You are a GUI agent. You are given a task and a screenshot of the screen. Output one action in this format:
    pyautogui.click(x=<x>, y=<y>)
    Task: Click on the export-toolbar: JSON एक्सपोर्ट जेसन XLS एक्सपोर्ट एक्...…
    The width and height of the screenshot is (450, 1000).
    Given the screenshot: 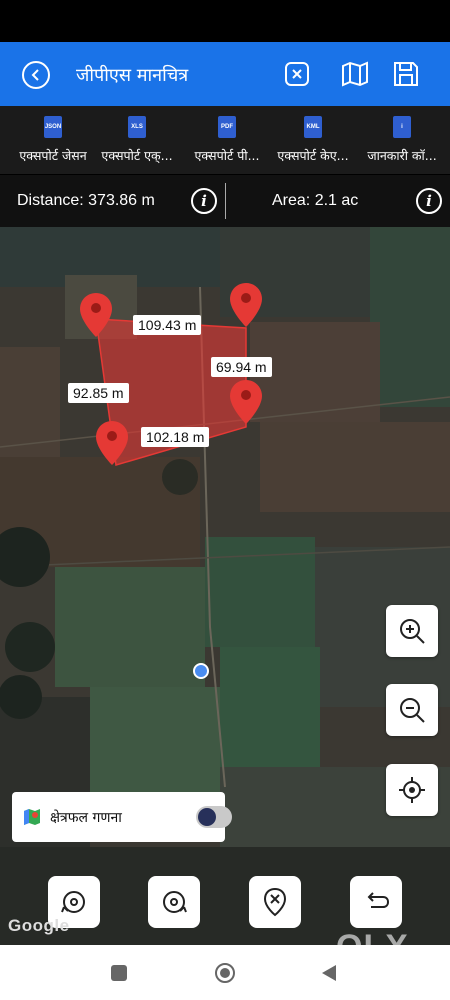 What is the action you would take?
    pyautogui.click(x=225, y=140)
    